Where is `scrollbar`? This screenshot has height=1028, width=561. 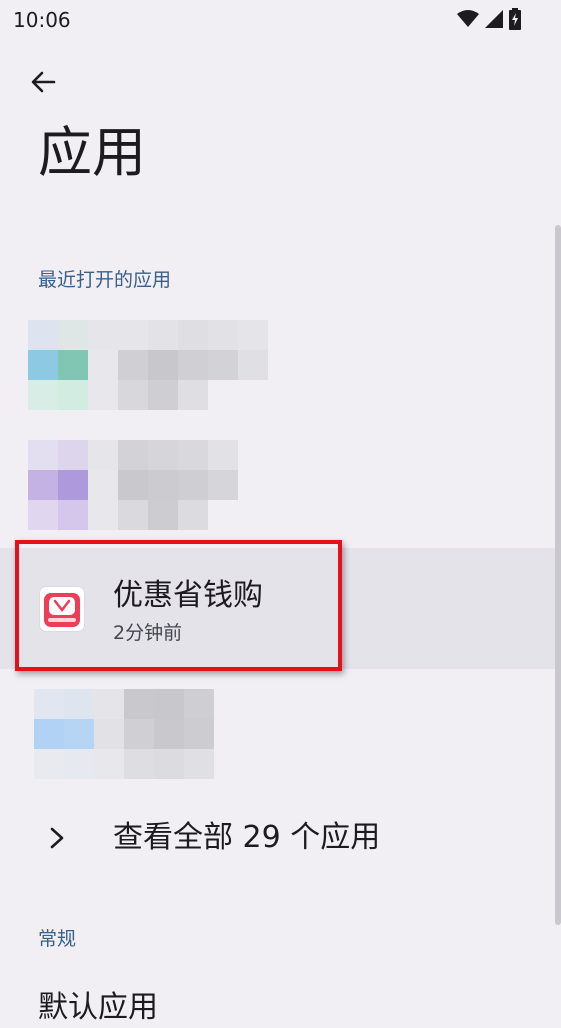 scrollbar is located at coordinates (558, 575).